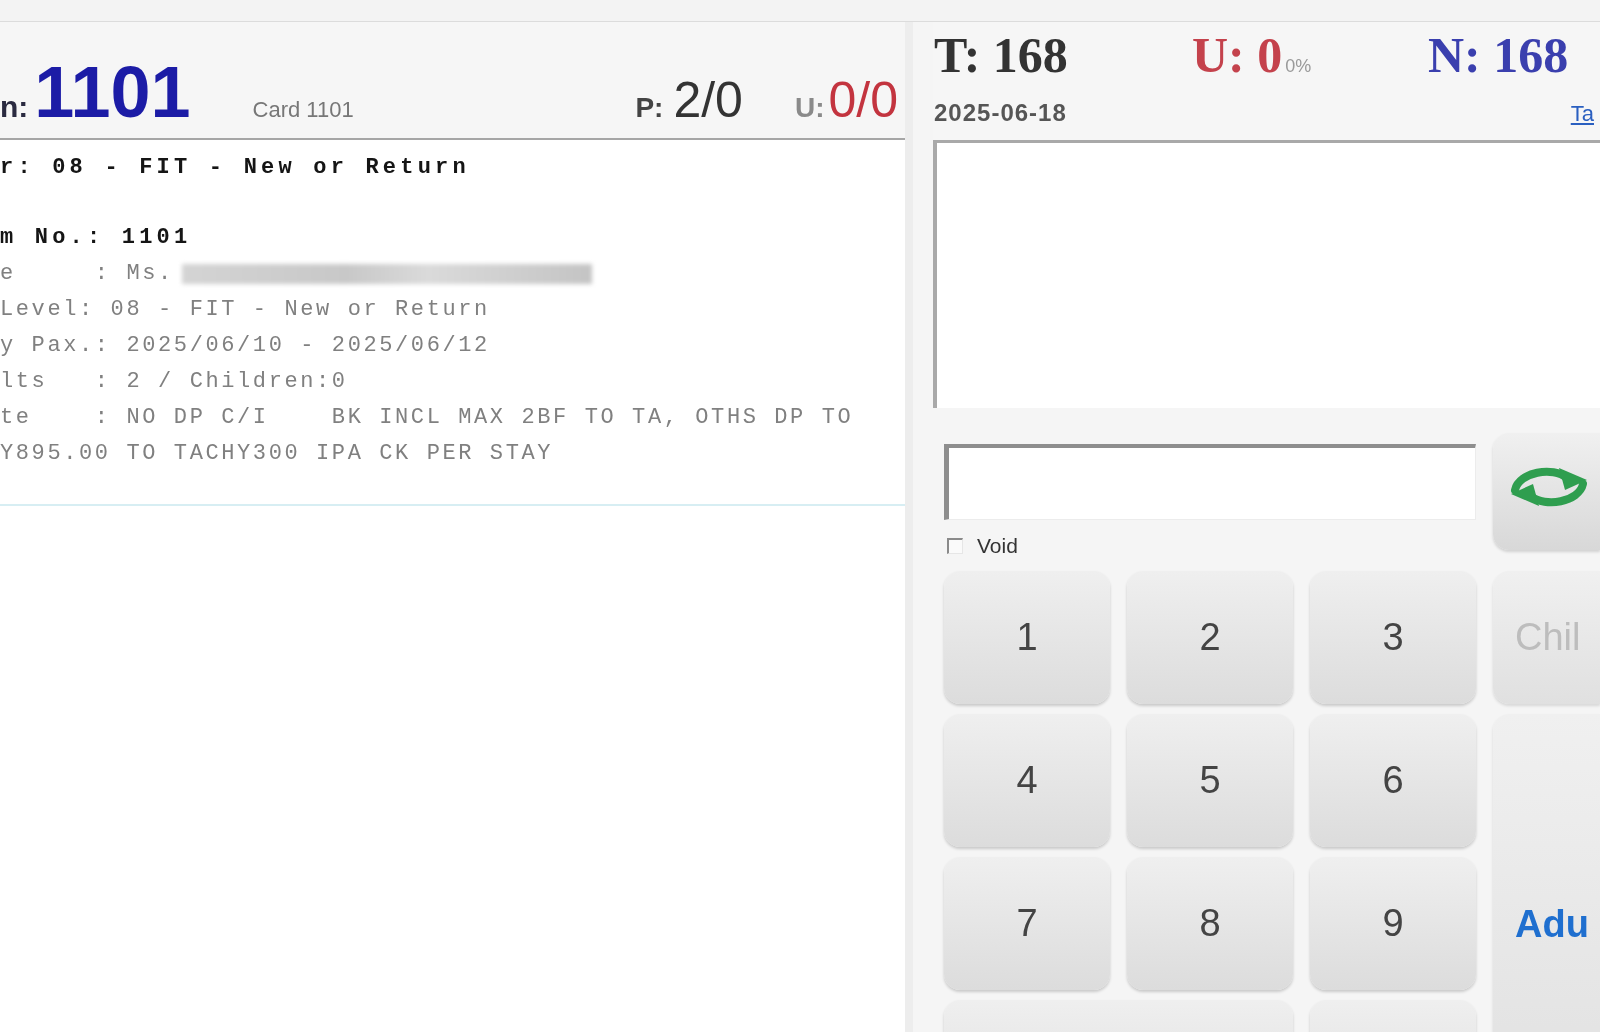  What do you see at coordinates (708, 100) in the screenshot?
I see `pax-count: 2/0` at bounding box center [708, 100].